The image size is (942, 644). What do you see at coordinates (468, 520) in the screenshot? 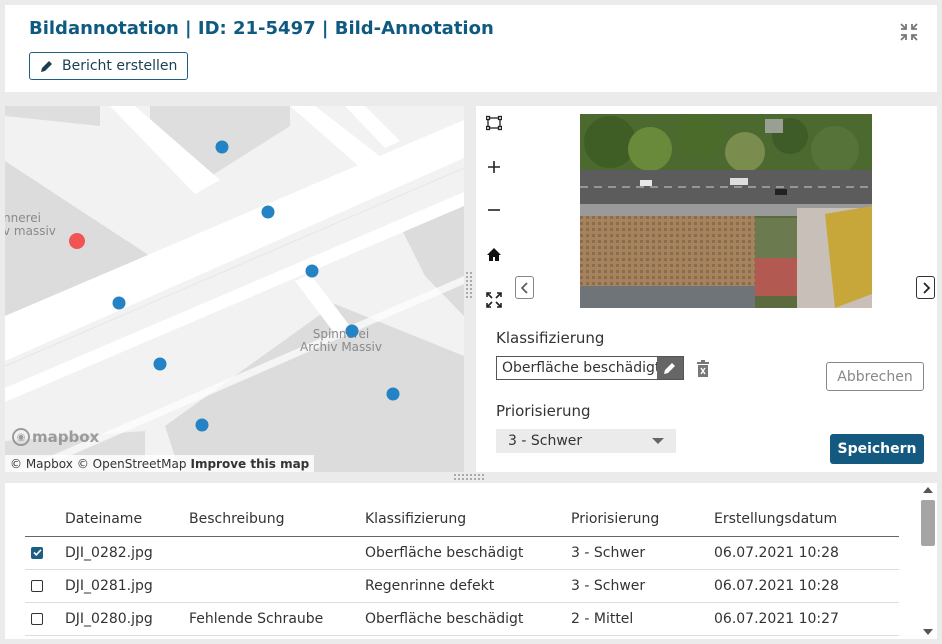
I see `header-classification: Klassifizierung` at bounding box center [468, 520].